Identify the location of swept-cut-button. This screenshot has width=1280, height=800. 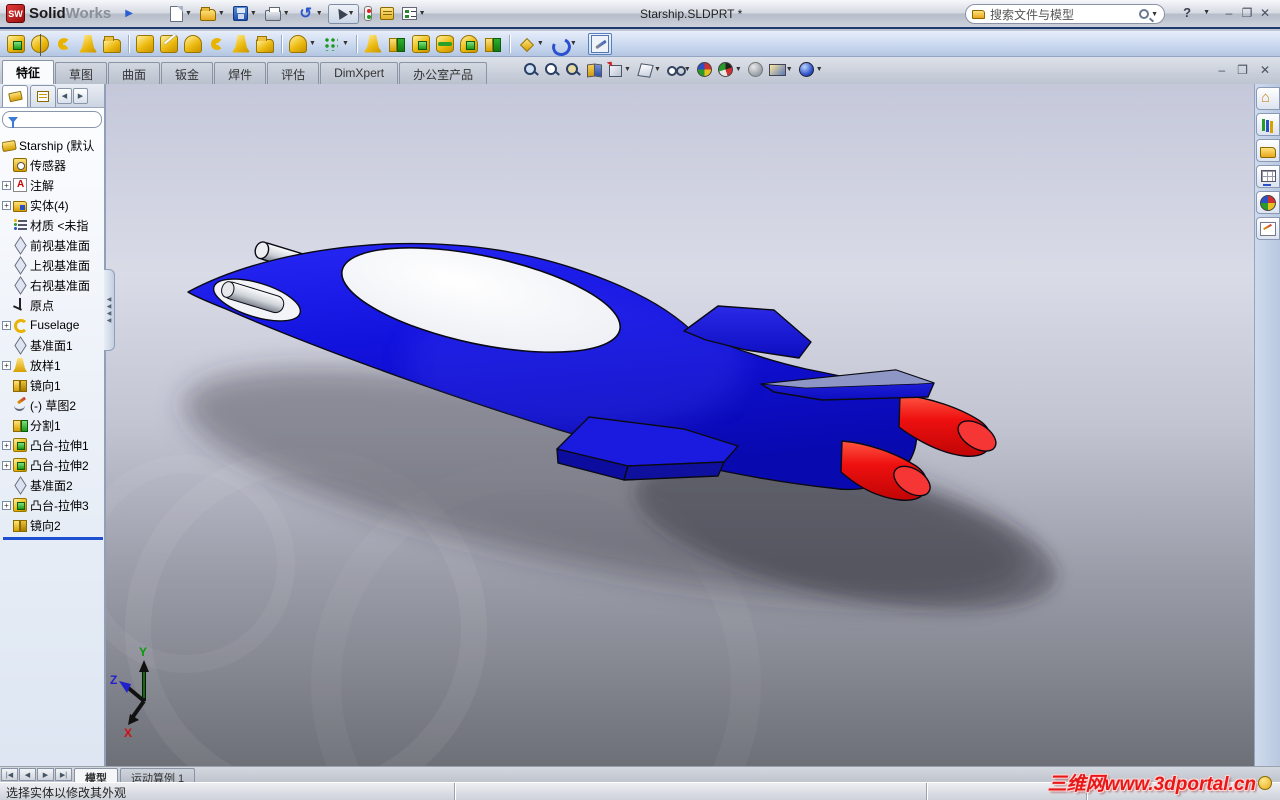
(217, 44).